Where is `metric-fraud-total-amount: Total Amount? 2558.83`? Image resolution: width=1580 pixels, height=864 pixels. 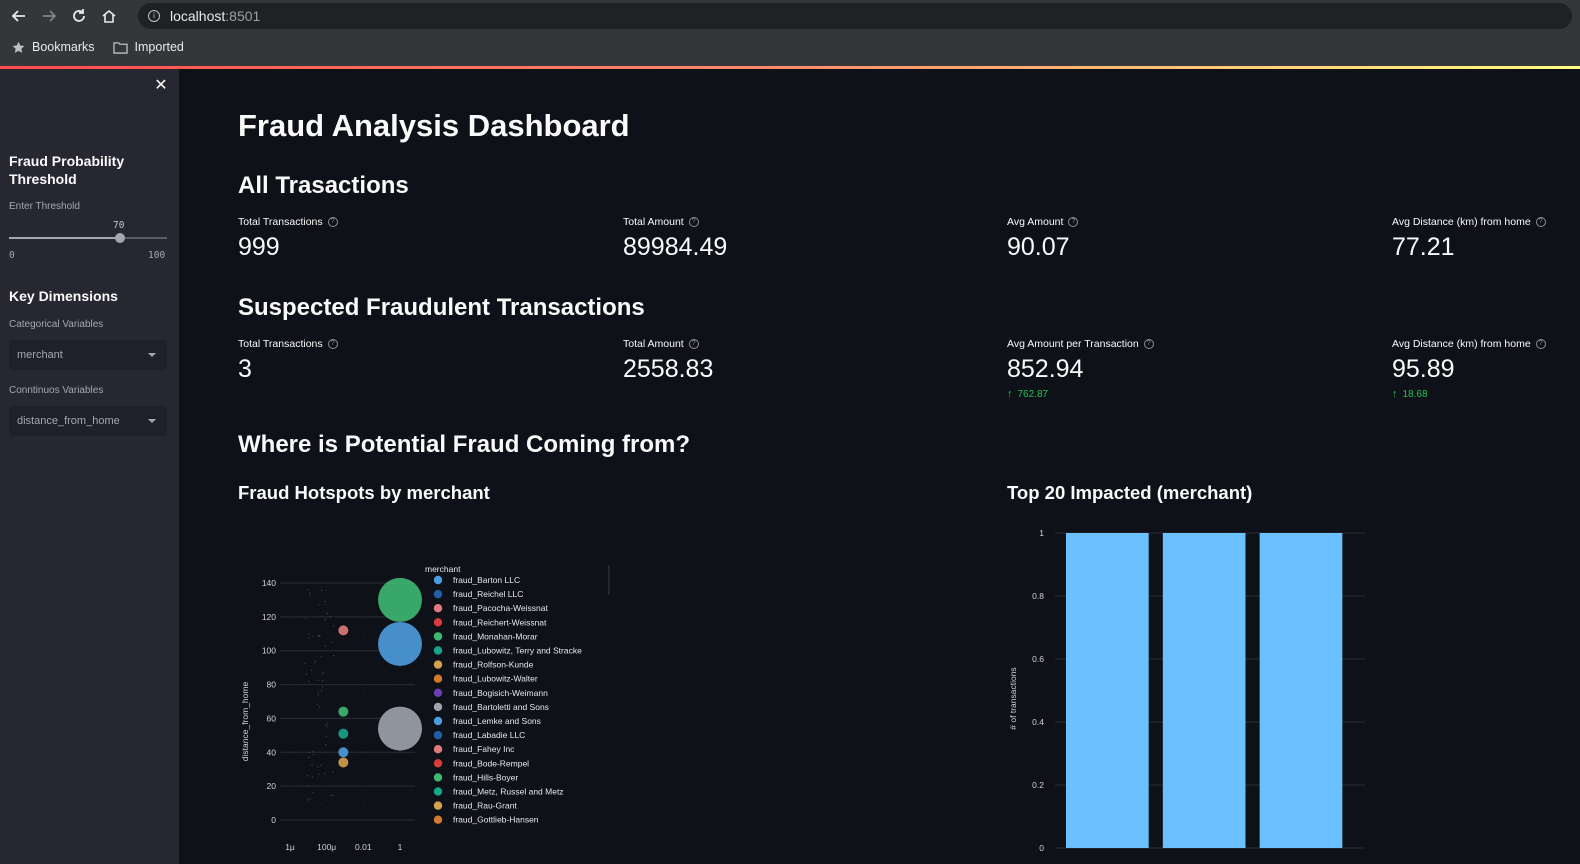 metric-fraud-total-amount: Total Amount? 2558.83 is located at coordinates (668, 361).